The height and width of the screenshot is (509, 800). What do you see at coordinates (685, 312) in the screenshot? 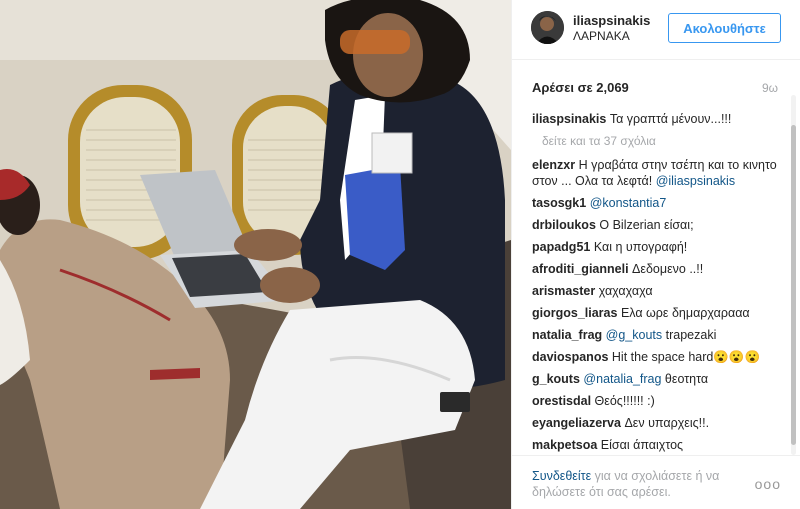
I see `comment-text: Ελα ωρε δημαρχαρααα` at bounding box center [685, 312].